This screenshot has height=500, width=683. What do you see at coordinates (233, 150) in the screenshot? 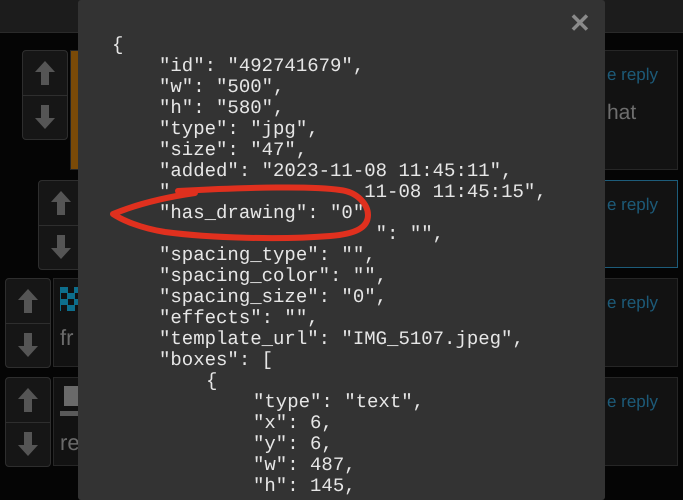
I see `code-line: "size": "47",` at bounding box center [233, 150].